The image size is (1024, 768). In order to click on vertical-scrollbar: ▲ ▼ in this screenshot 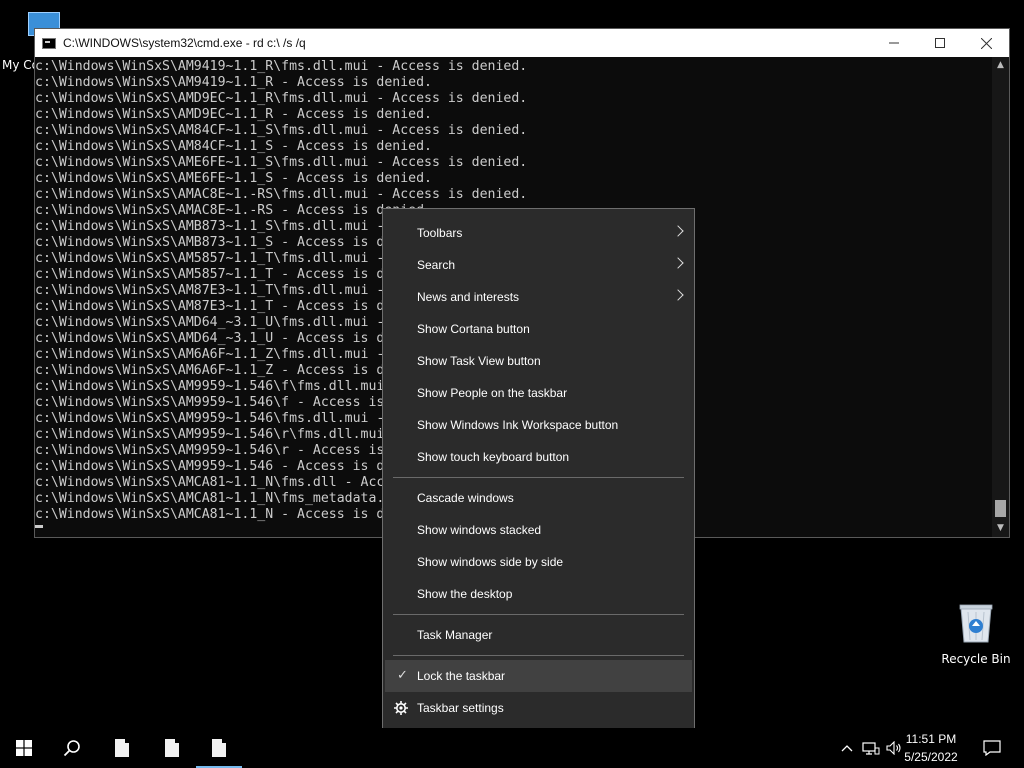, I will do `click(1000, 297)`.